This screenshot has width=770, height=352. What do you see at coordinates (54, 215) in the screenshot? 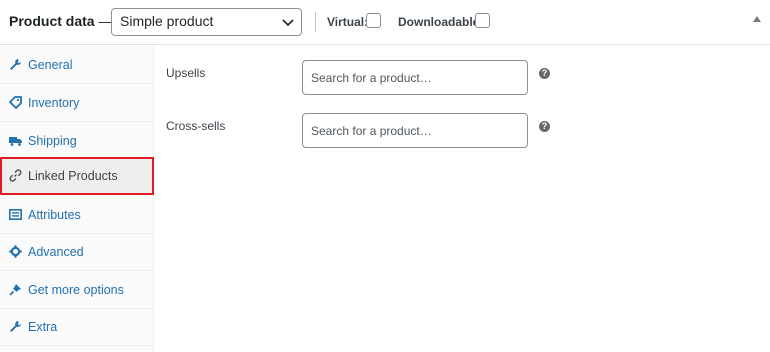
I see `tab-label: Attributes` at bounding box center [54, 215].